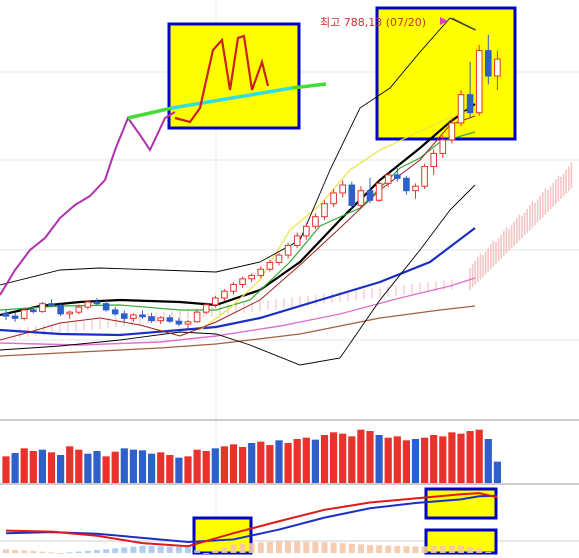  Describe the element at coordinates (373, 22) in the screenshot. I see `high-price-label: 최고 788,13 (07/20)` at that location.